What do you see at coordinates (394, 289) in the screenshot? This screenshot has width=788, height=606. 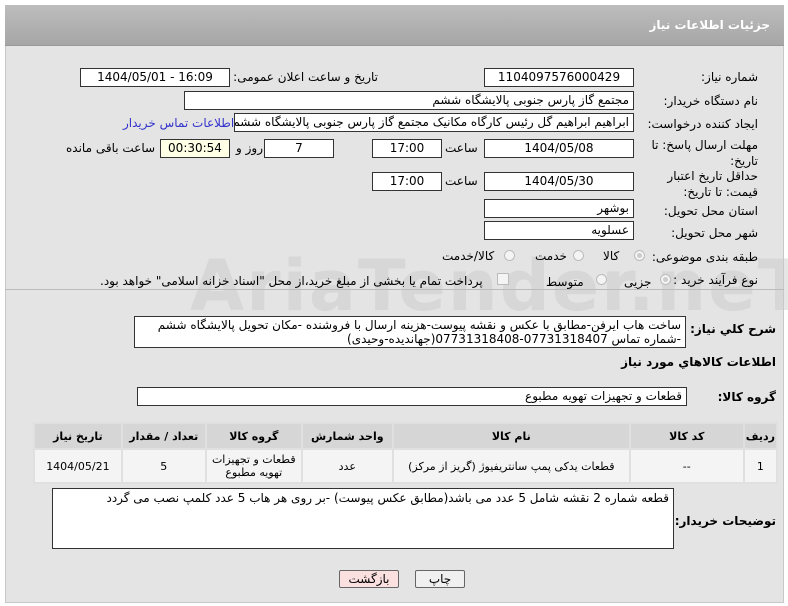 I see `divider` at bounding box center [394, 289].